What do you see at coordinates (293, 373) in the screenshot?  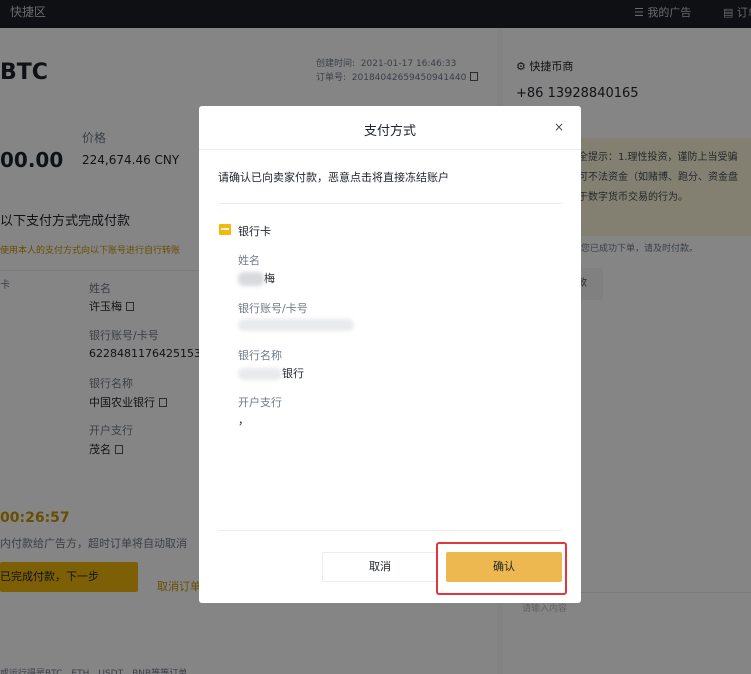 I see `bank-suffix: 银行` at bounding box center [293, 373].